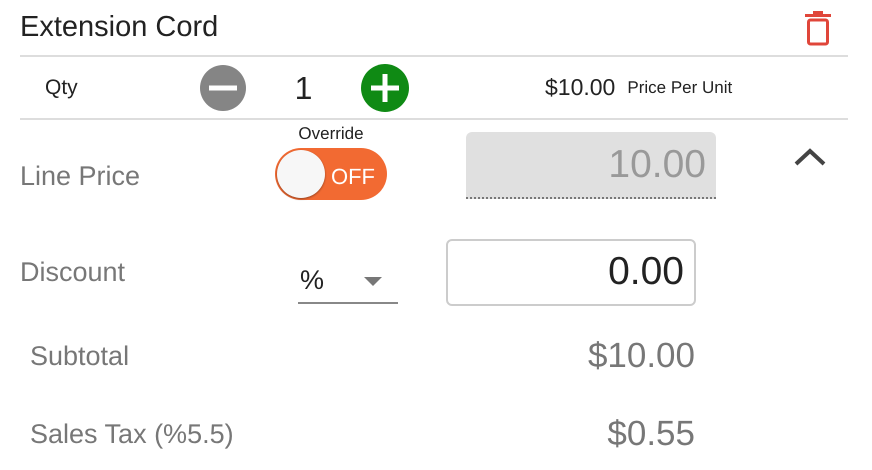 The width and height of the screenshot is (872, 470). What do you see at coordinates (73, 272) in the screenshot?
I see `discount-label: Discount` at bounding box center [73, 272].